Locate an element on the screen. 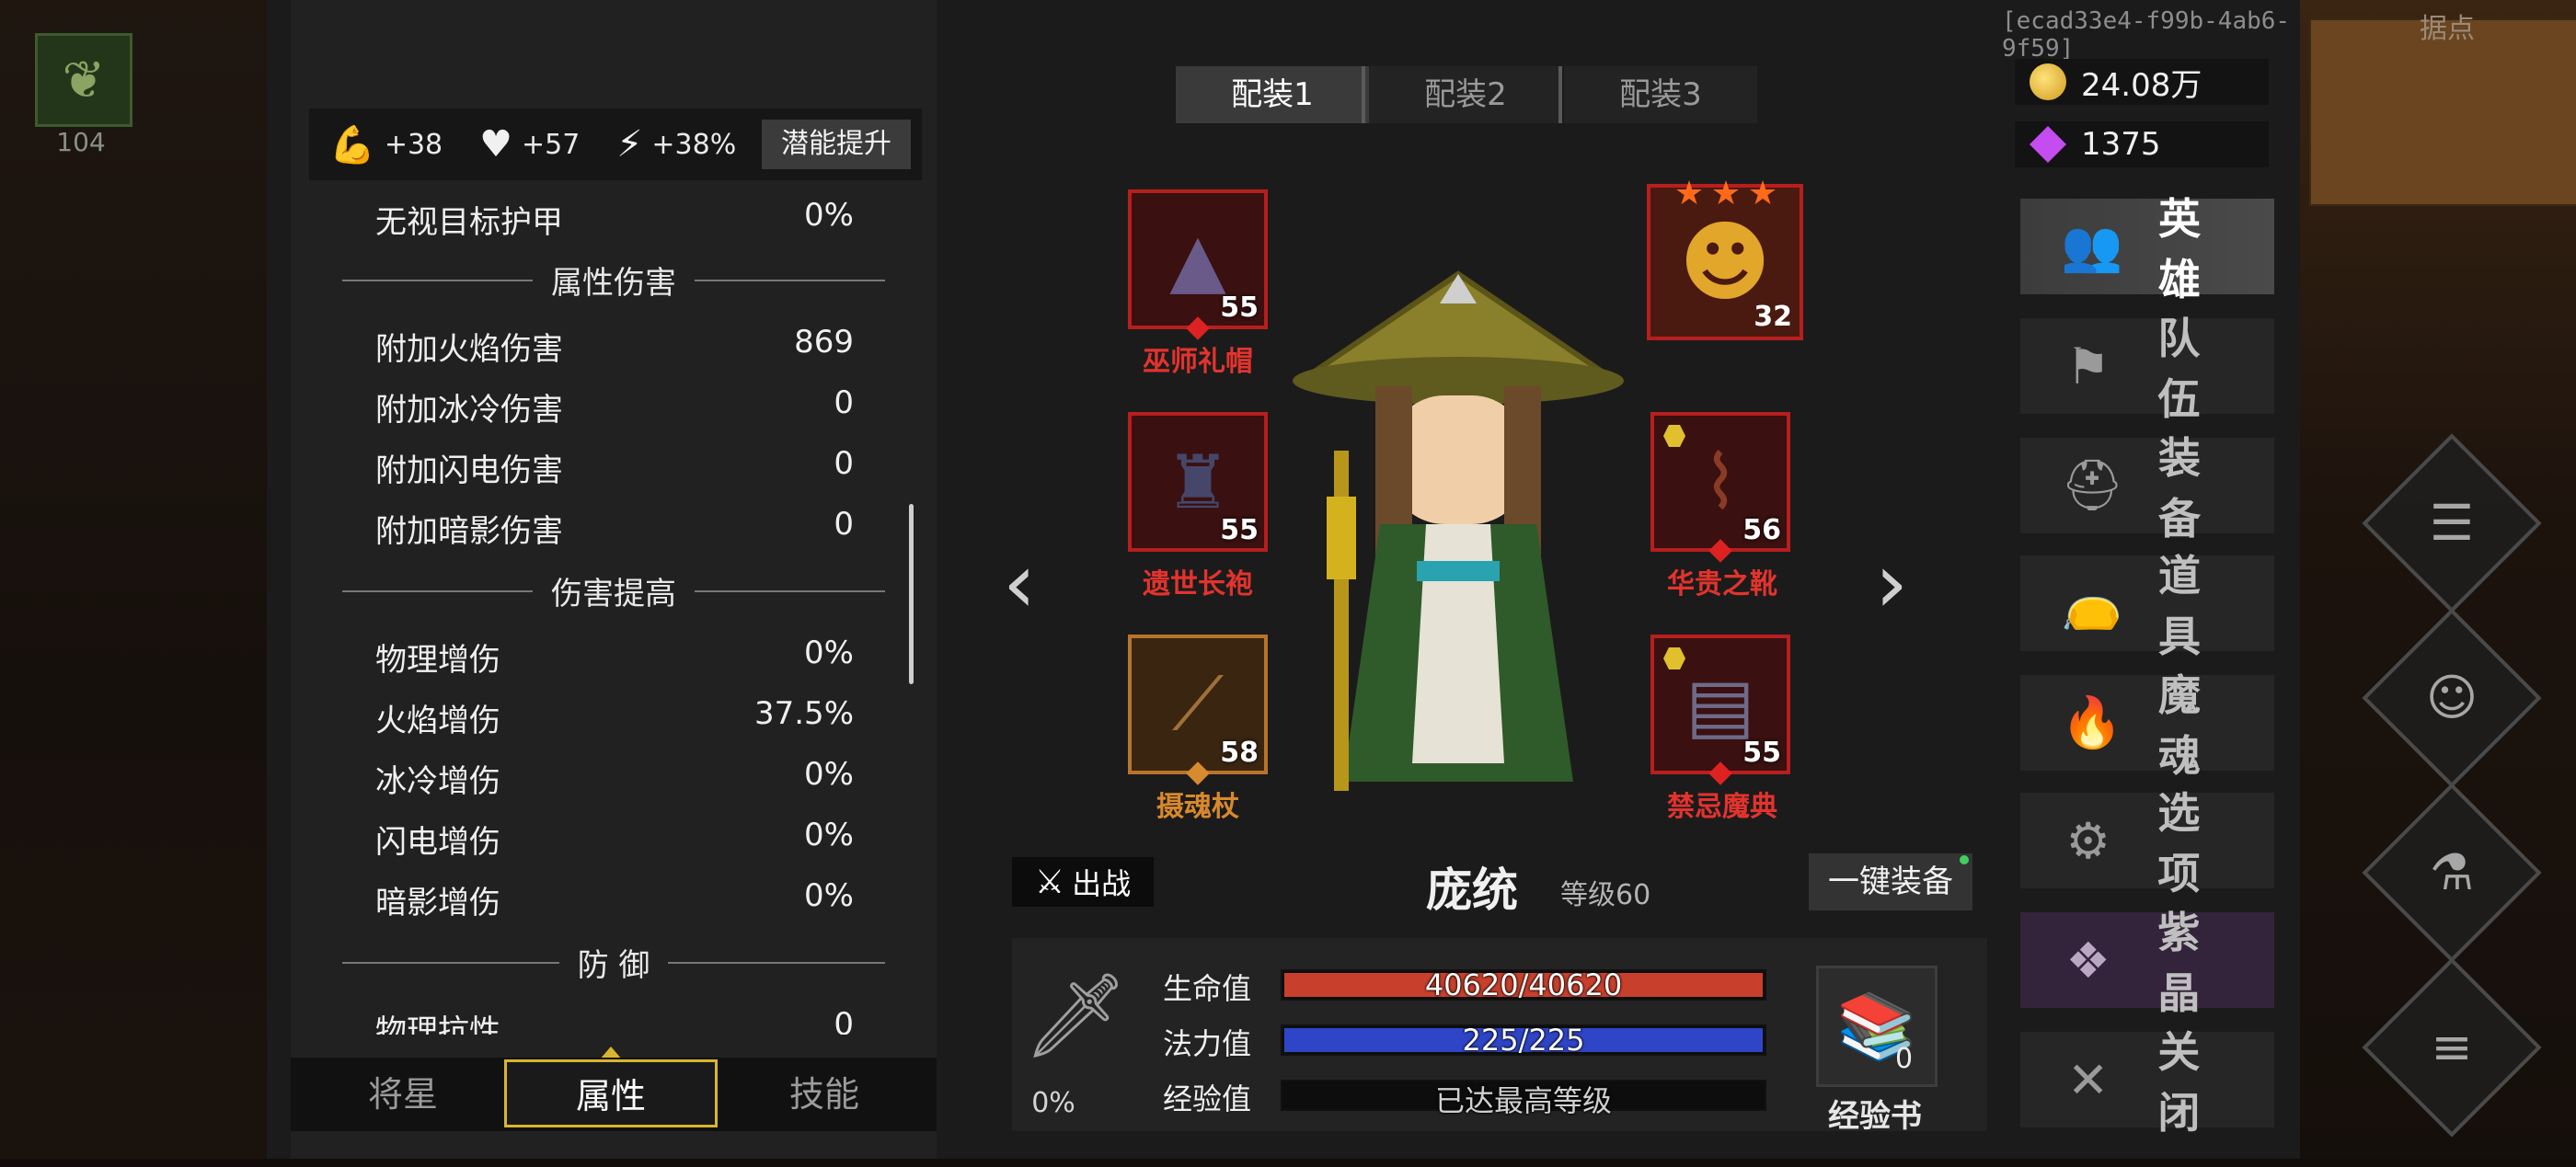 Image resolution: width=2576 pixels, height=1167 pixels. equip-slot-offhand: ▤ 55 is located at coordinates (1720, 710).